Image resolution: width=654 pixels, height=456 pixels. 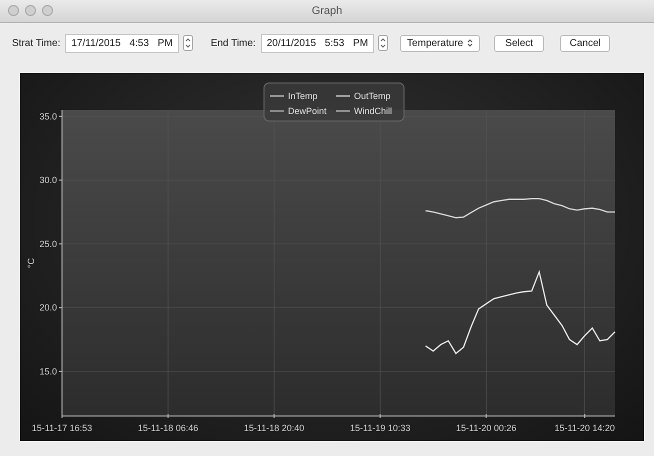 What do you see at coordinates (48, 371) in the screenshot?
I see `axis-label: 15.0` at bounding box center [48, 371].